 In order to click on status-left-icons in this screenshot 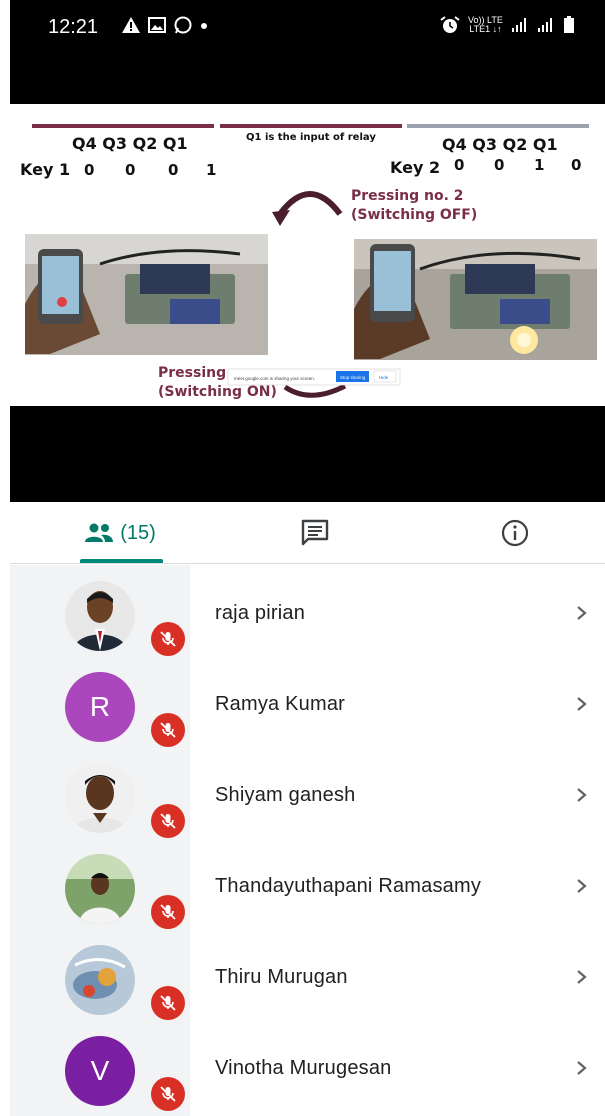, I will do `click(165, 25)`.